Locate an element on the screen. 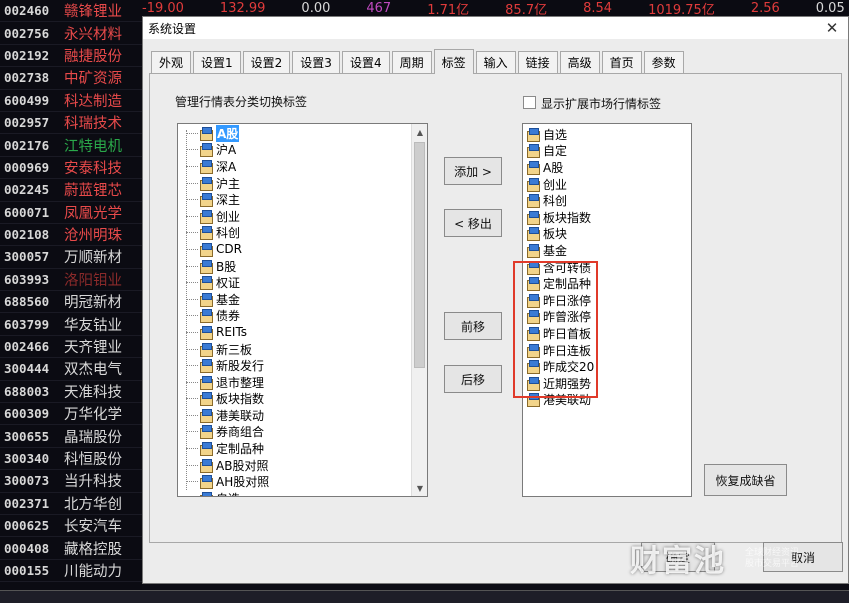 This screenshot has width=849, height=603. stock-code: 002245 is located at coordinates (27, 190).